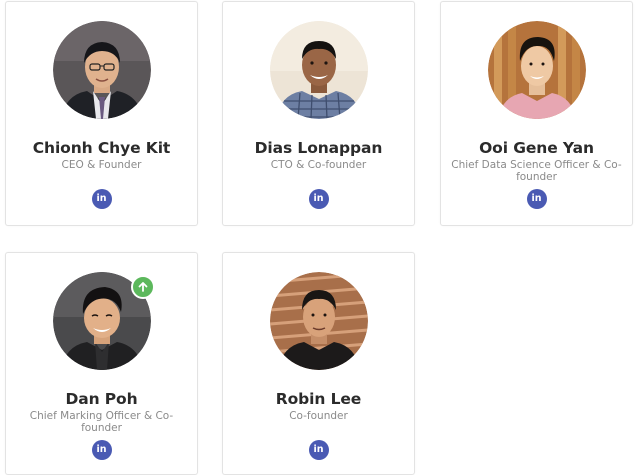  I want to click on member-role: Chief Data Science Officer & Co-founder, so click(536, 171).